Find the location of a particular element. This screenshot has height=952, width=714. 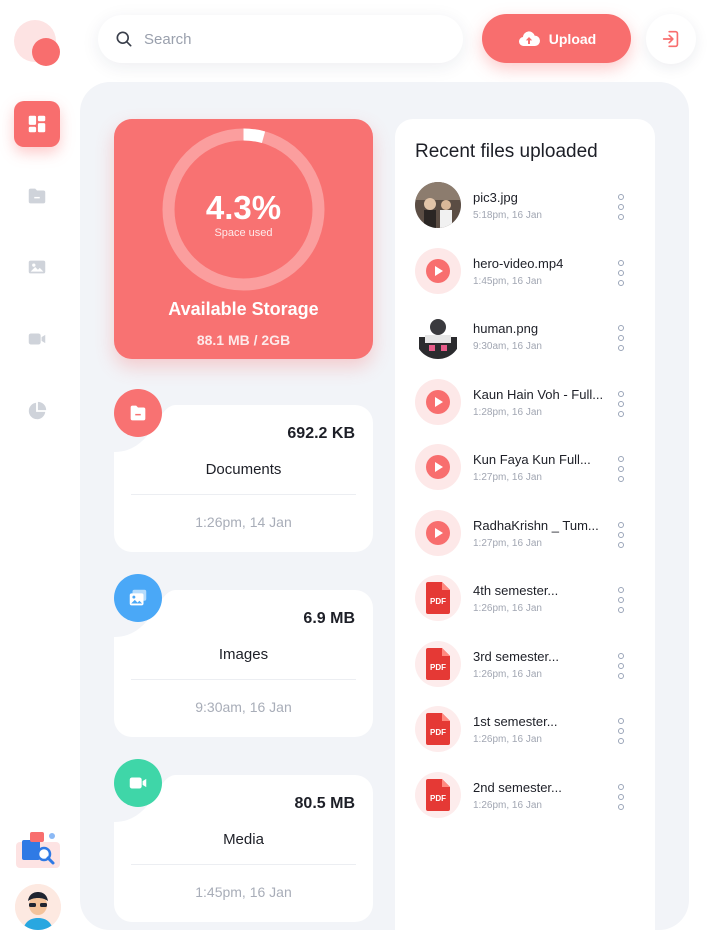

category-name: Images is located at coordinates (243, 654).